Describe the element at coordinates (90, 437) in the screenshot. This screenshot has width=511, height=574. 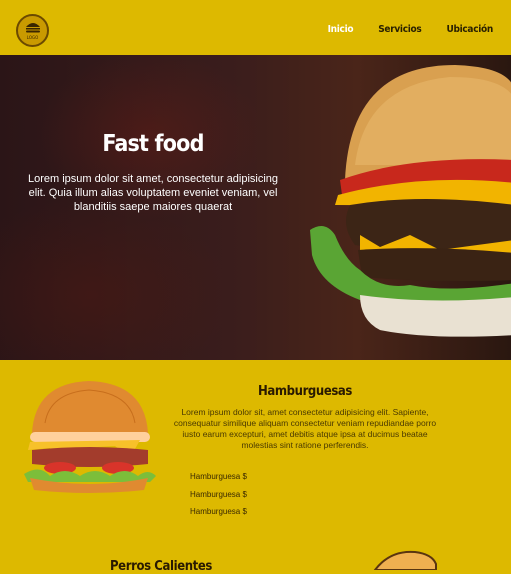
I see `burger-illustration` at that location.